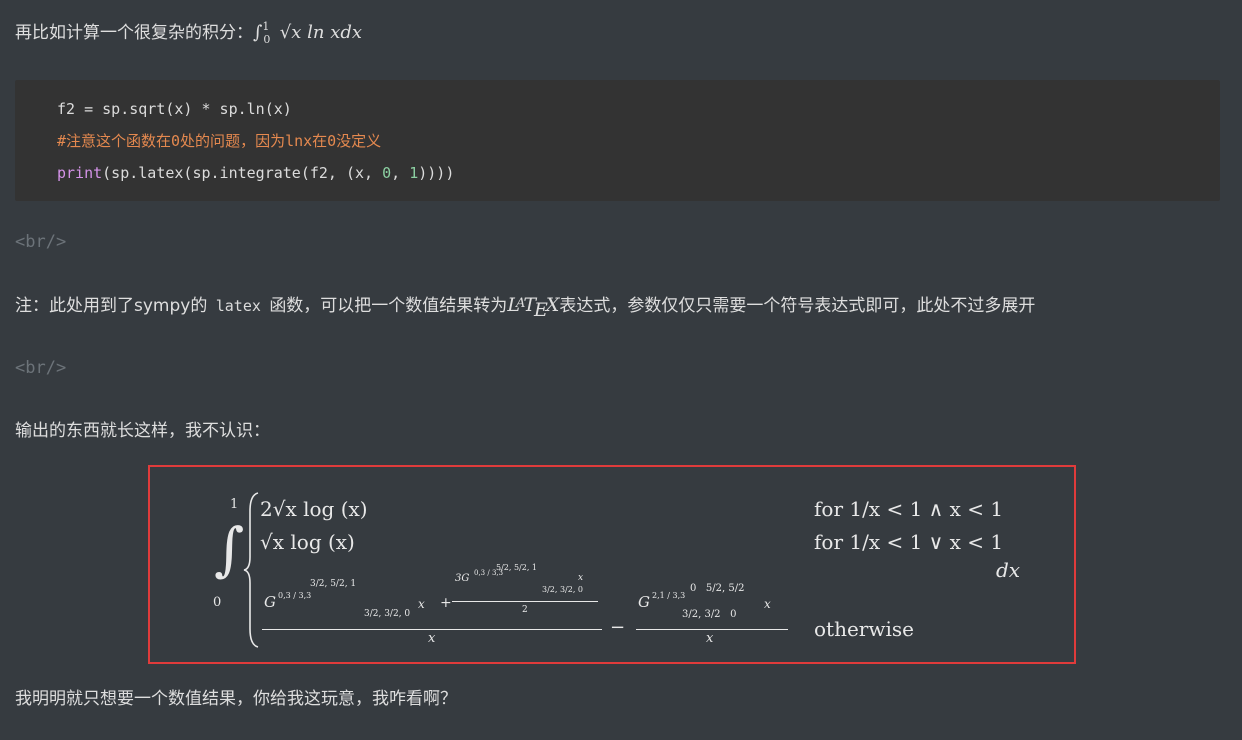 The image size is (1242, 740). Describe the element at coordinates (41, 242) in the screenshot. I see `br-tag-1: <br/>` at that location.